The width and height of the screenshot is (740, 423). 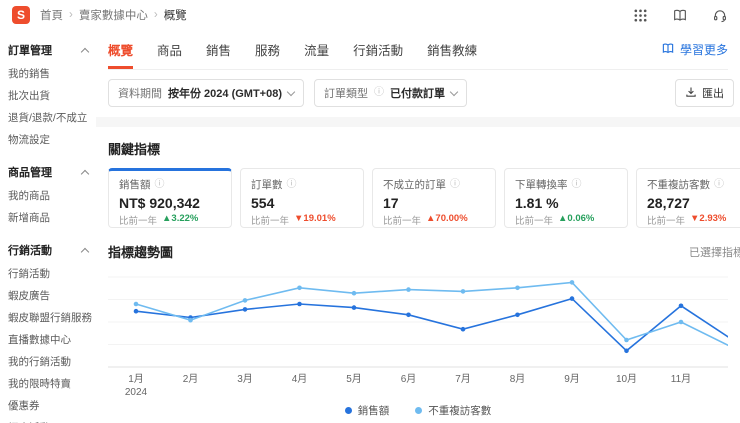 What do you see at coordinates (418, 94) in the screenshot?
I see `order-type-value: 已付款訂單` at bounding box center [418, 94].